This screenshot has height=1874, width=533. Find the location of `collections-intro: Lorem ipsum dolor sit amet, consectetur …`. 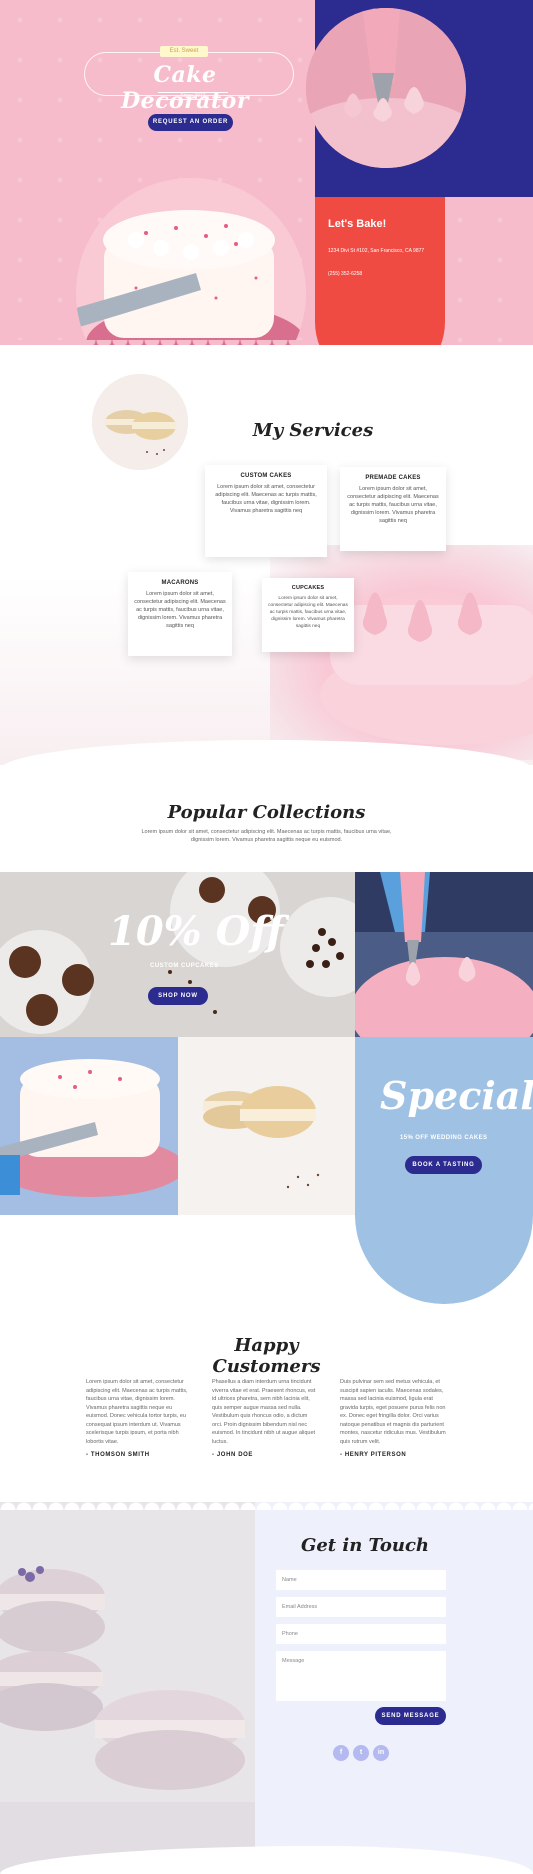

collections-intro: Lorem ipsum dolor sit amet, consectetur … is located at coordinates (266, 836).